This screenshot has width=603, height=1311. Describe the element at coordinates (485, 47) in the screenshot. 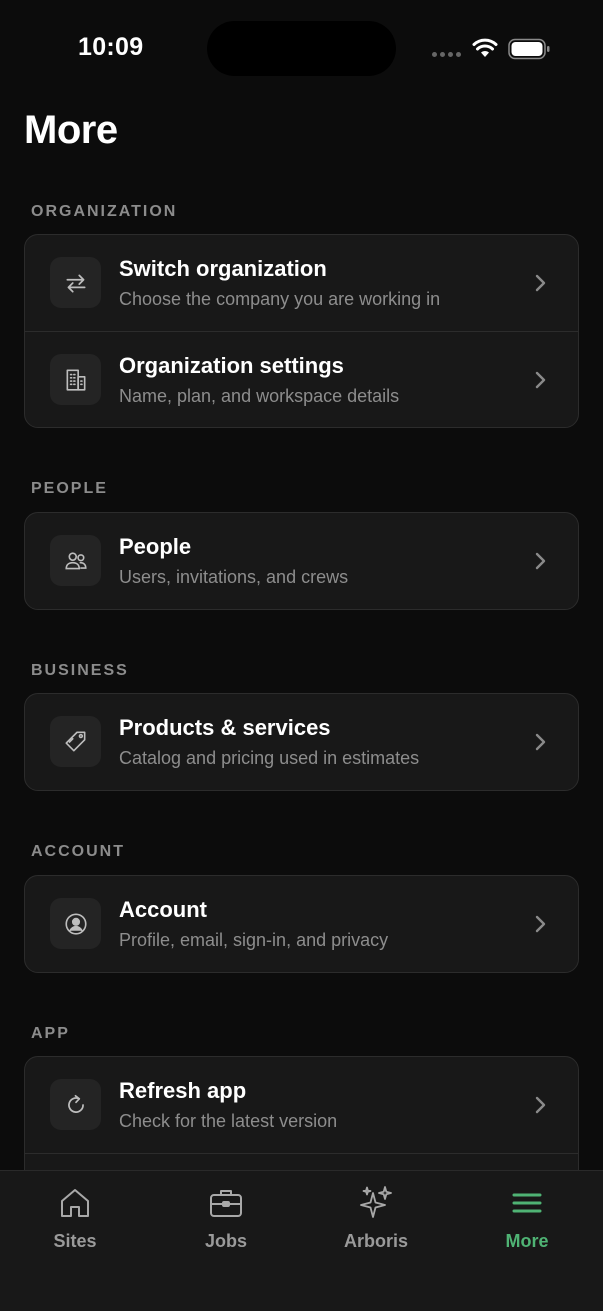

I see `wifi-icon` at that location.